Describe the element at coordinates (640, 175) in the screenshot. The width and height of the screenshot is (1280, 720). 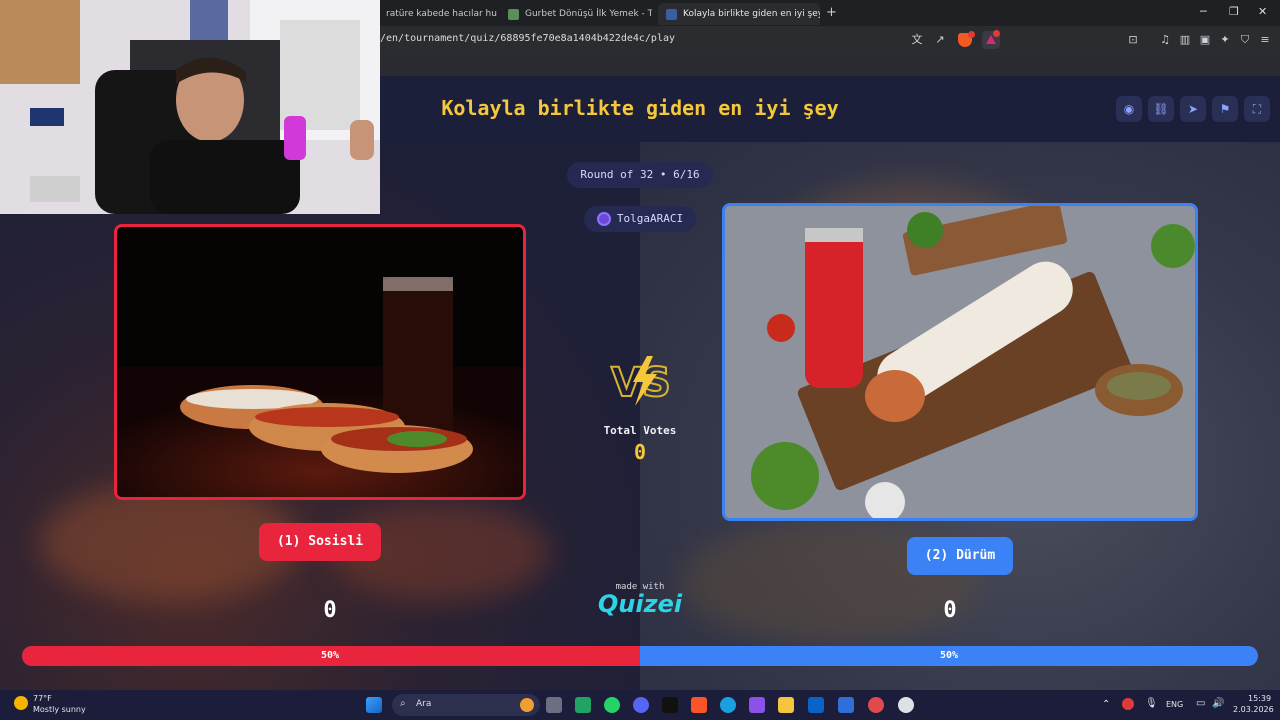
I see `round-badge: Round of 32 • 6/16` at that location.